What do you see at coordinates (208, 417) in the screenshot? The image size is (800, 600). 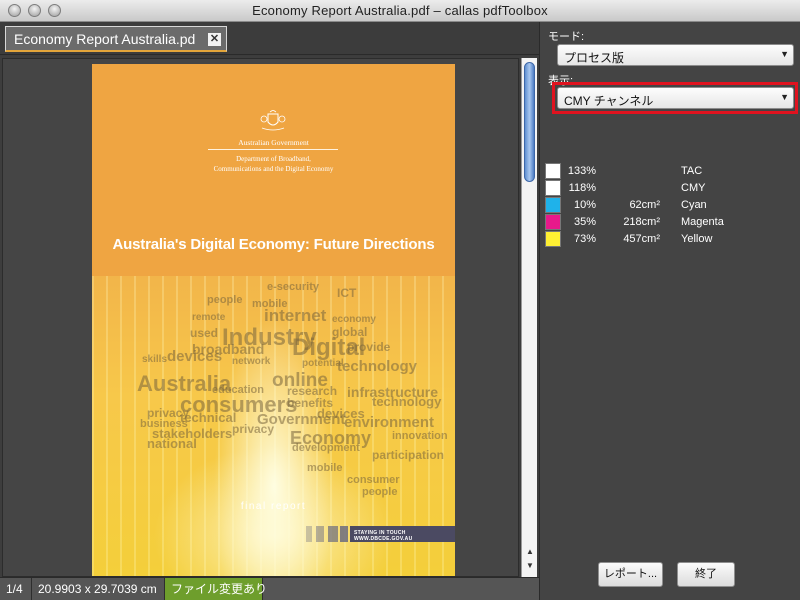 I see `word-cloud-word: technical` at bounding box center [208, 417].